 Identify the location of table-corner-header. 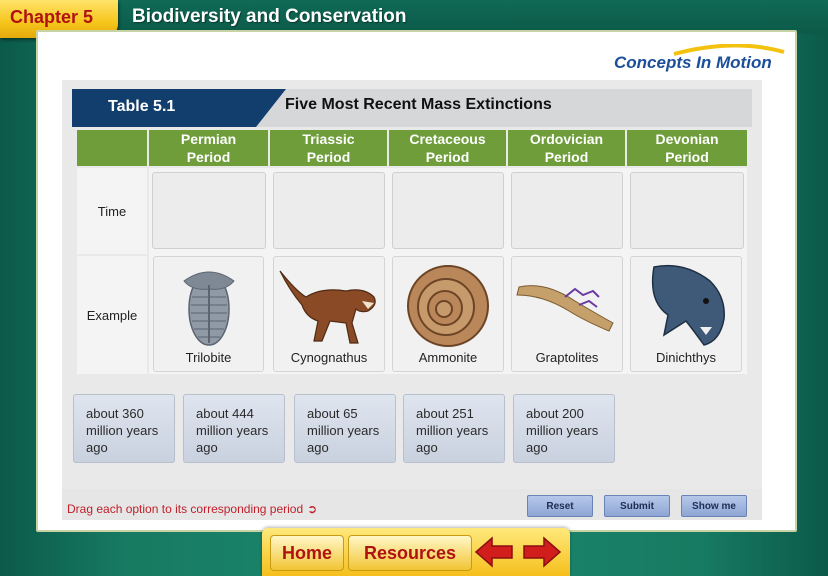
(112, 148).